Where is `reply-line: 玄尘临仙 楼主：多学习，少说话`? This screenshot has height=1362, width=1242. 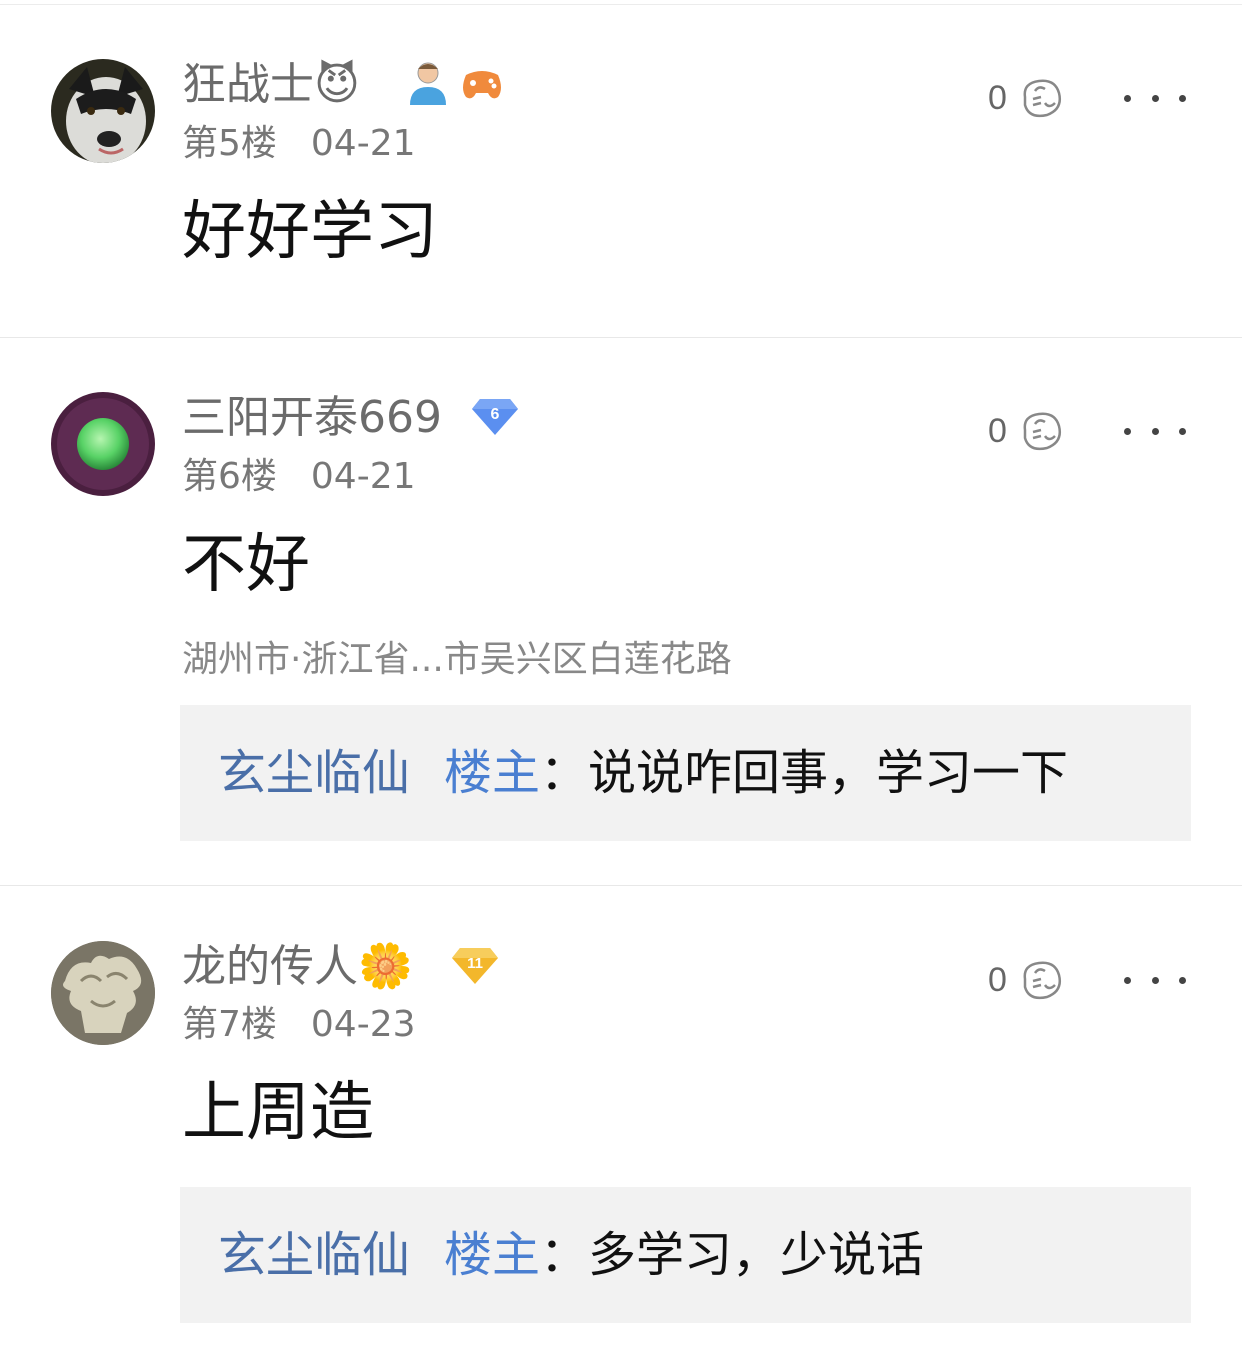 reply-line: 玄尘临仙 楼主：多学习，少说话 is located at coordinates (571, 1255).